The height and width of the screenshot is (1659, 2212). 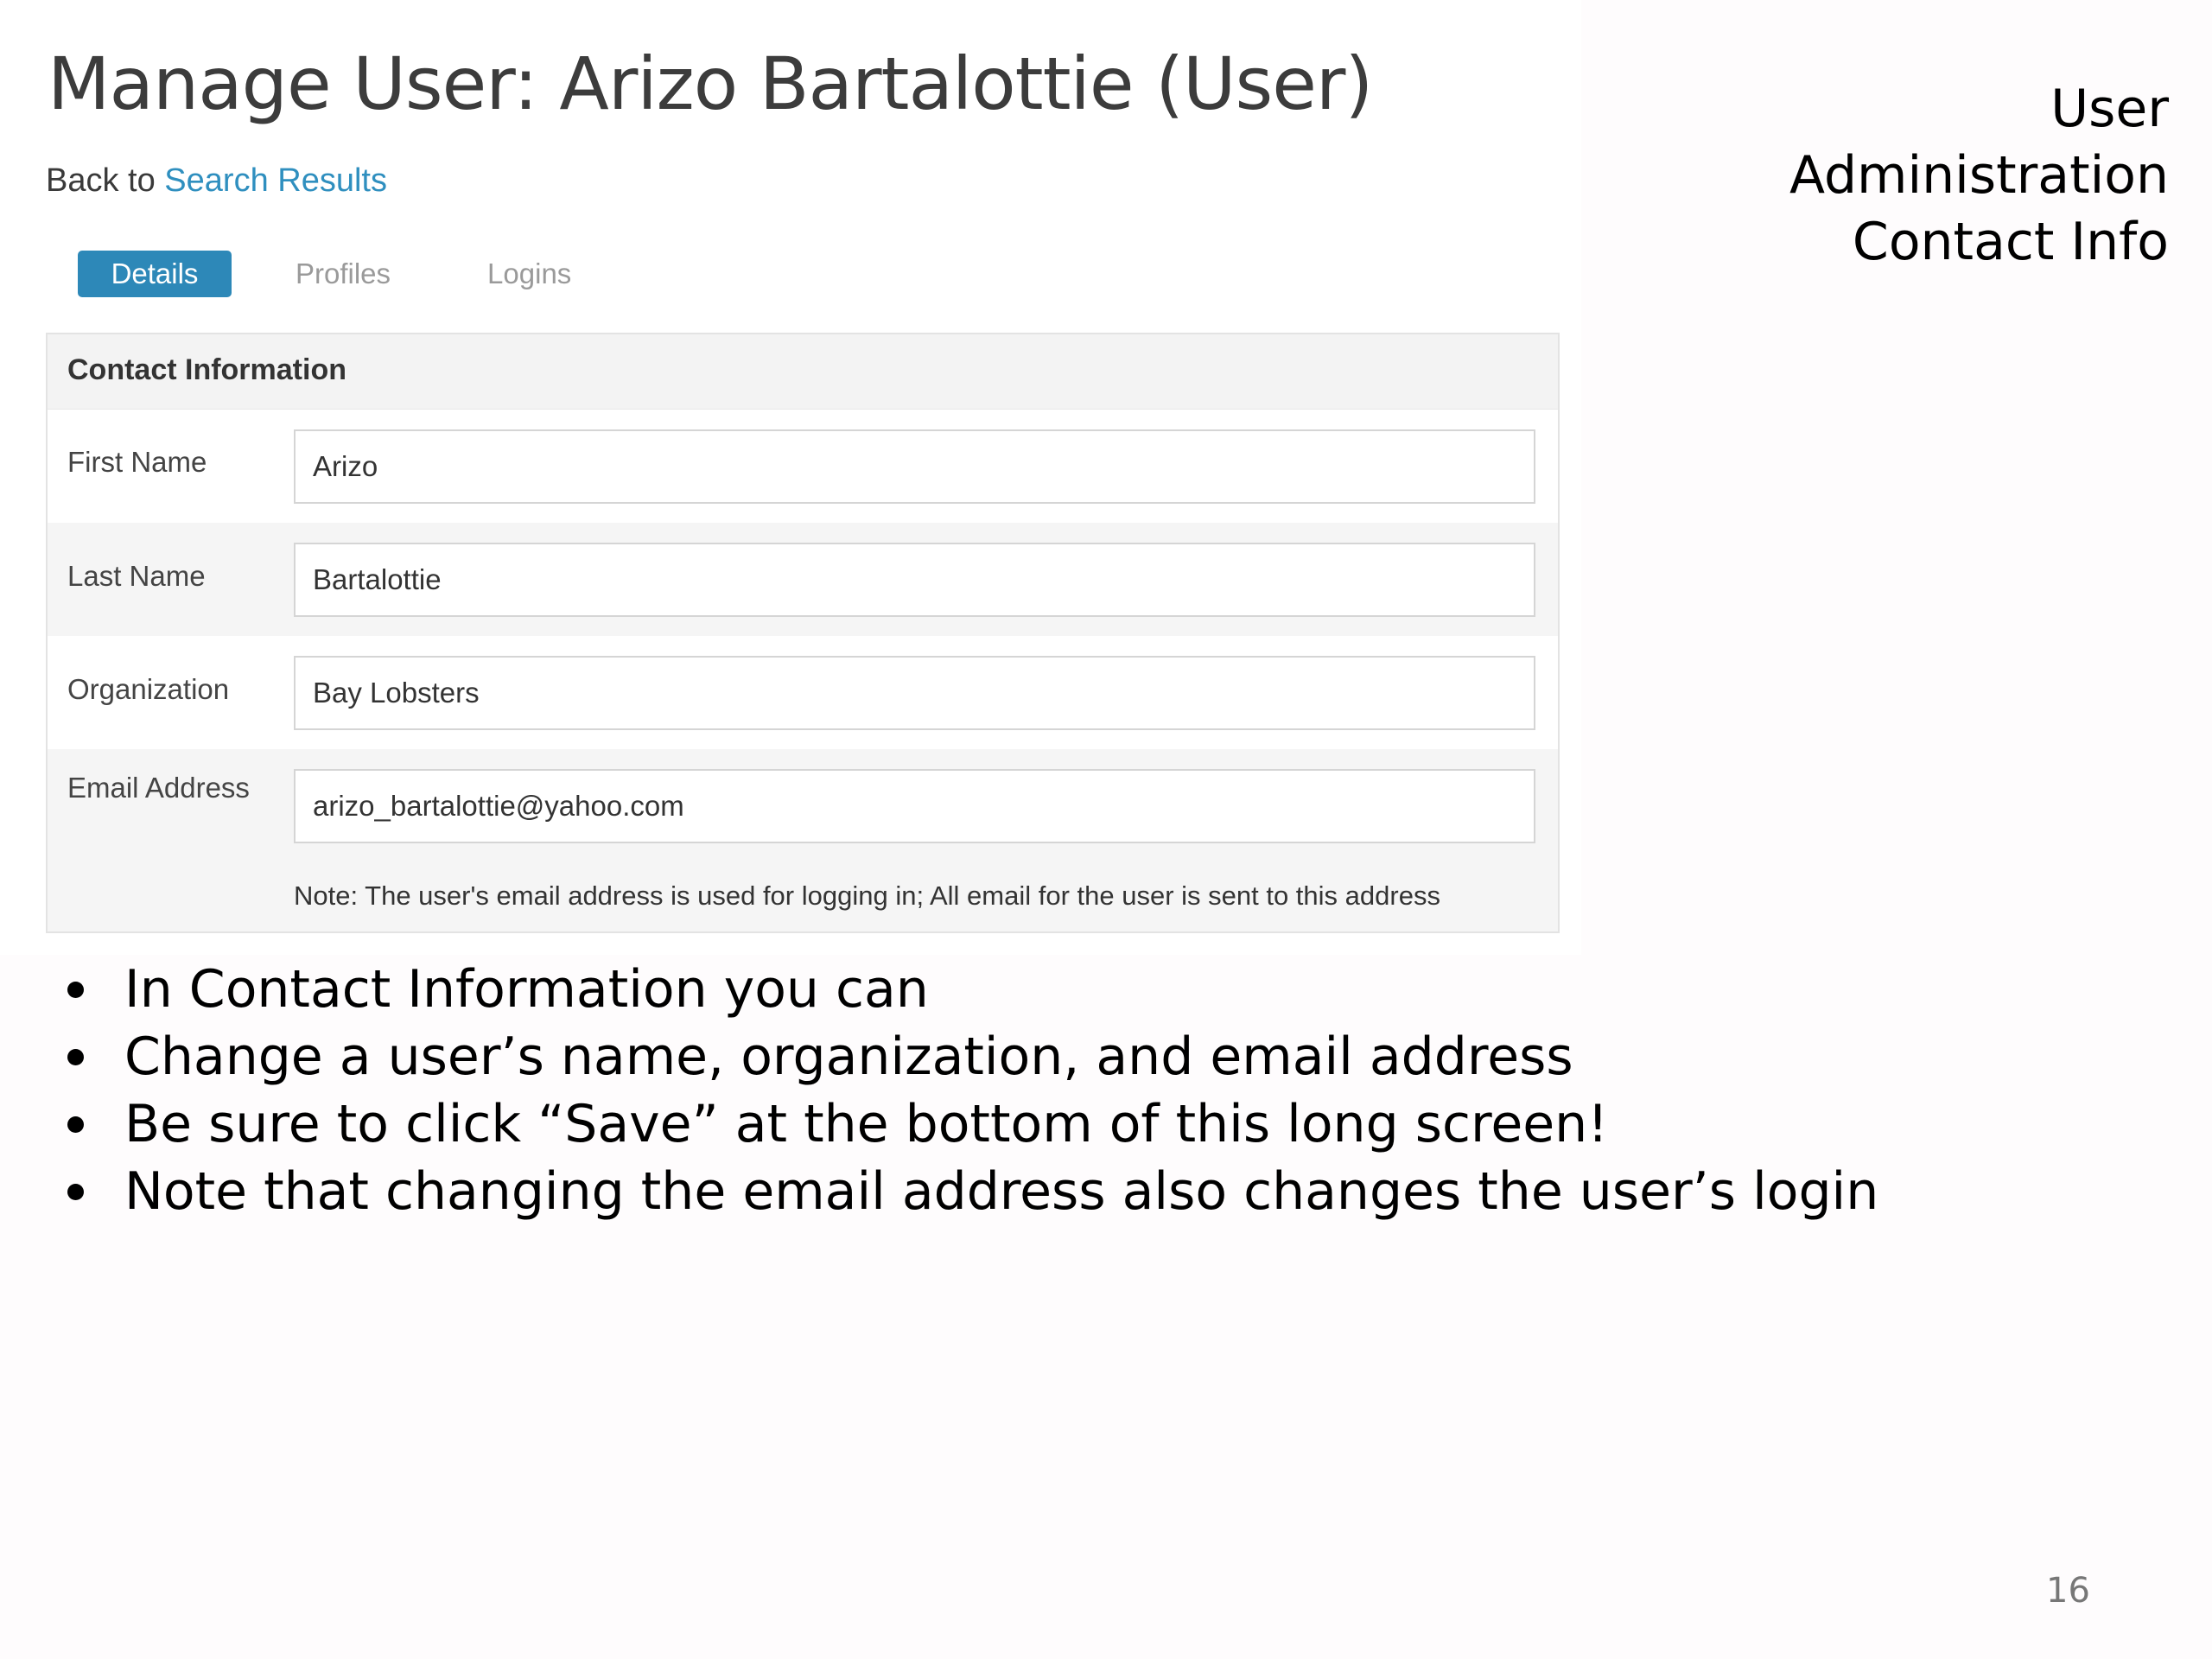 What do you see at coordinates (1979, 175) in the screenshot?
I see `slide-heading-line-2: Administration` at bounding box center [1979, 175].